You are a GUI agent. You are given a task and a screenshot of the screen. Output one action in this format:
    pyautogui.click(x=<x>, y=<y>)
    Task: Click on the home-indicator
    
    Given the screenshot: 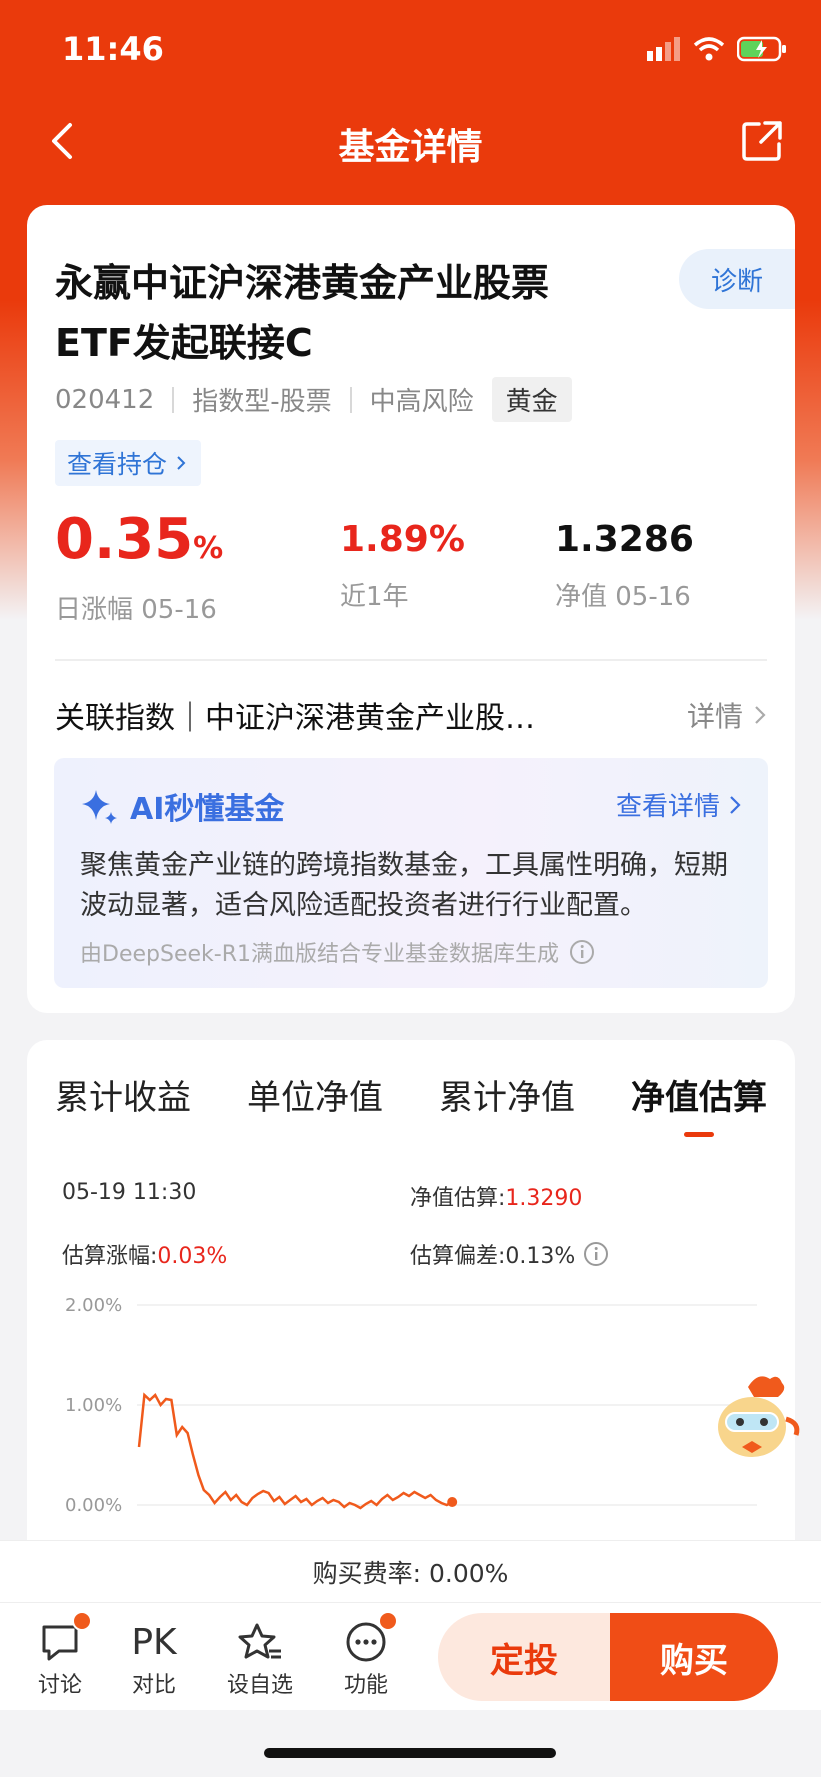 What is the action you would take?
    pyautogui.click(x=410, y=1753)
    